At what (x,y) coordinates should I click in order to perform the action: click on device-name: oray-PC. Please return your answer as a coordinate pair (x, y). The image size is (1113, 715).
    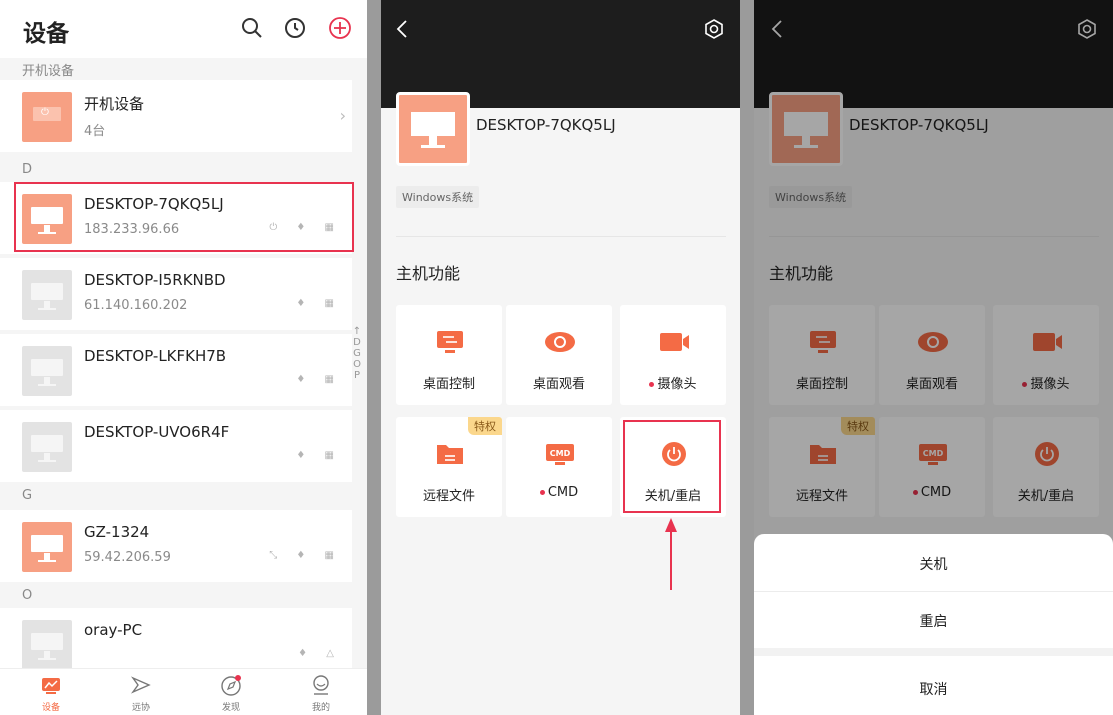
    Looking at the image, I should click on (113, 630).